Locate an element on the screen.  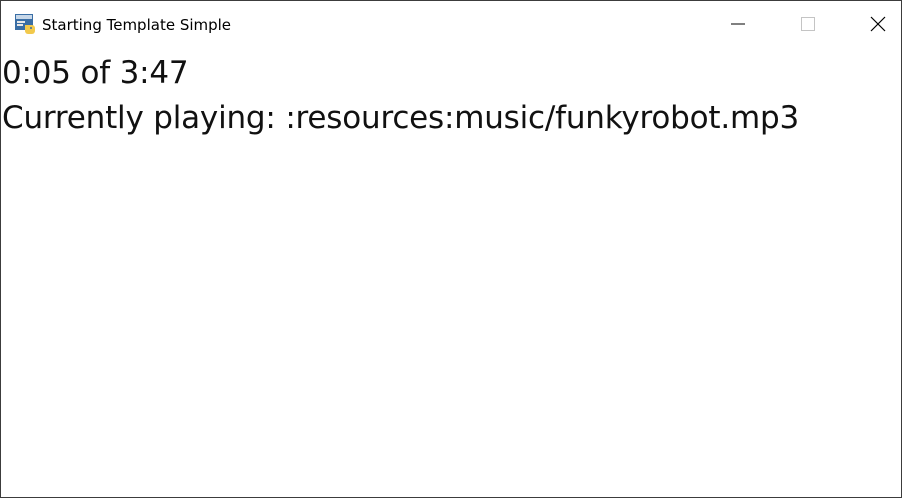
maximize-icon is located at coordinates (808, 24).